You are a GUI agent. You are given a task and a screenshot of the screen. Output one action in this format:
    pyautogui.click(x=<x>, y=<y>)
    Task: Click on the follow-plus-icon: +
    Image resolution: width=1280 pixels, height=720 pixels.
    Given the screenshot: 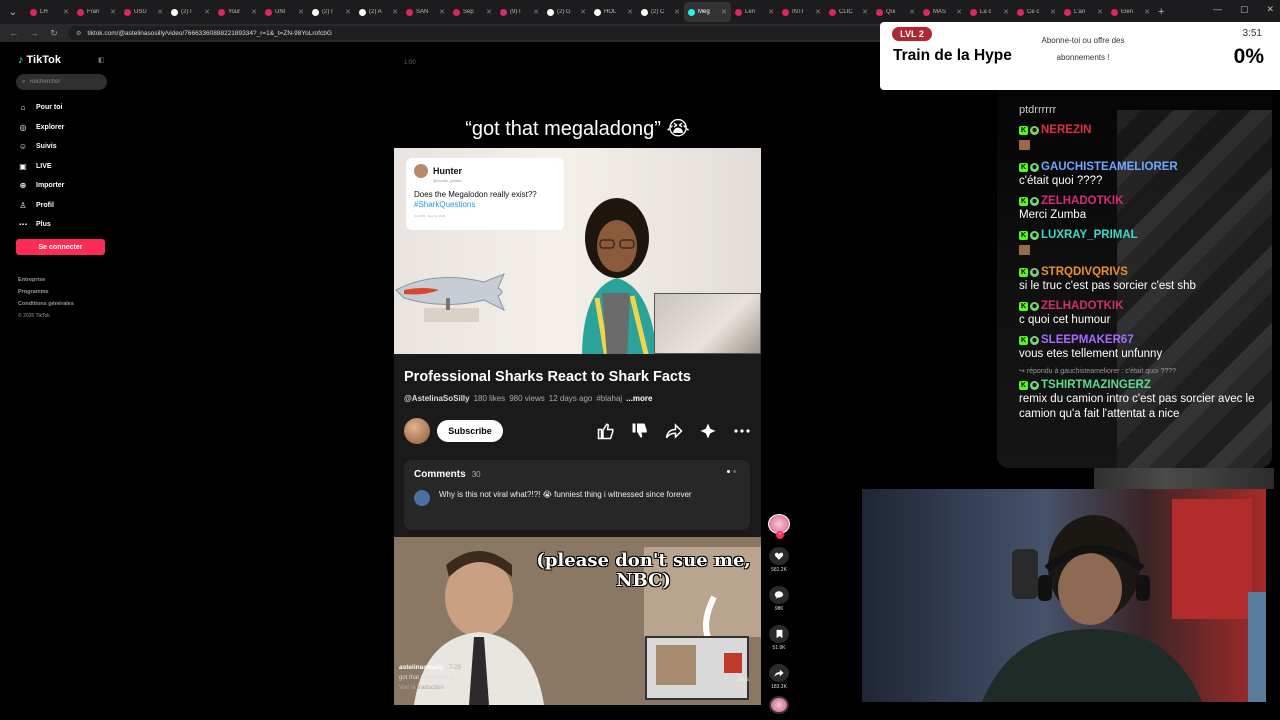 What is the action you would take?
    pyautogui.click(x=780, y=535)
    